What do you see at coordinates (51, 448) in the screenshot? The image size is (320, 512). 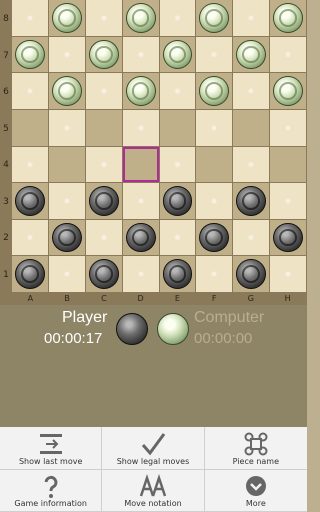 I see `menu-show-last-move: Show last move` at bounding box center [51, 448].